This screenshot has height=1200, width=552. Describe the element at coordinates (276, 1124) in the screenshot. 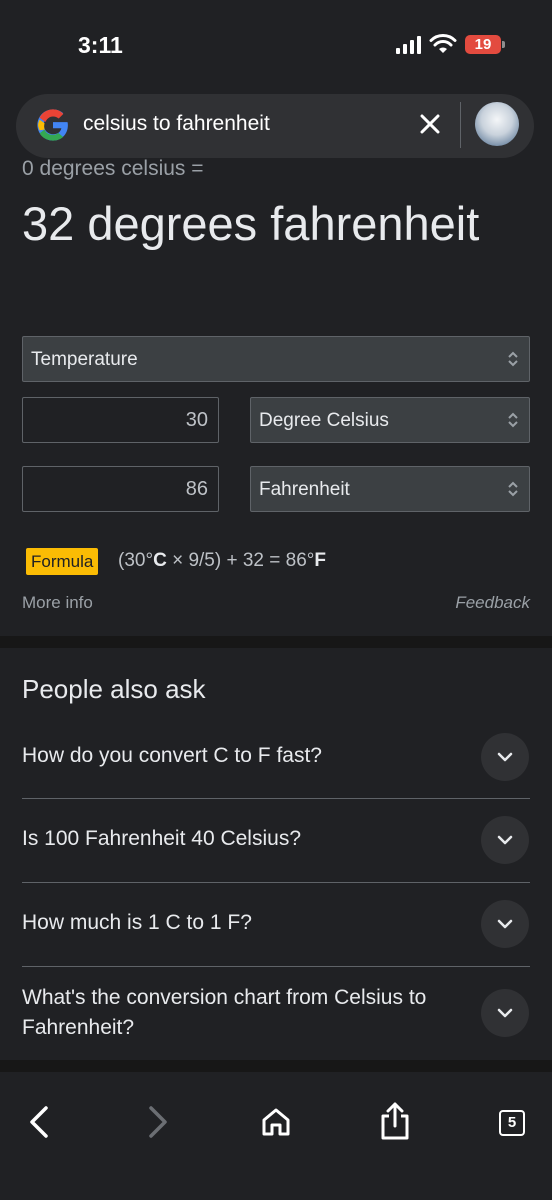

I see `home-icon` at that location.